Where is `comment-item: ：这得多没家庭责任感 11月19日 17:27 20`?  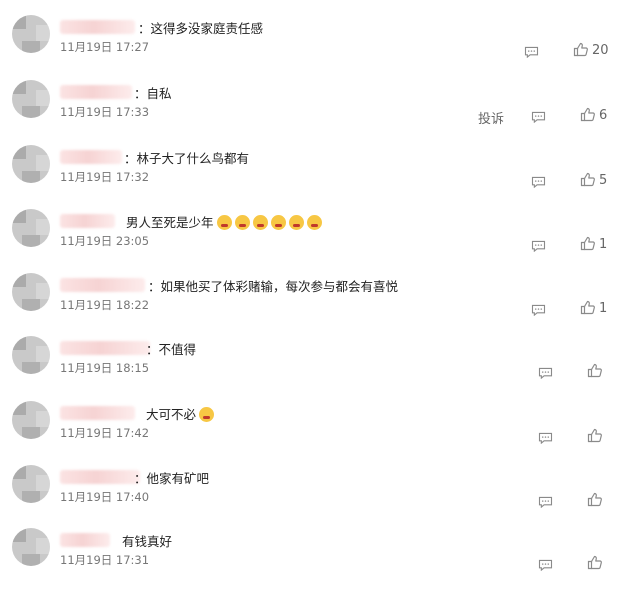
comment-item: ：这得多没家庭责任感 11月19日 17:27 20 is located at coordinates (316, 47).